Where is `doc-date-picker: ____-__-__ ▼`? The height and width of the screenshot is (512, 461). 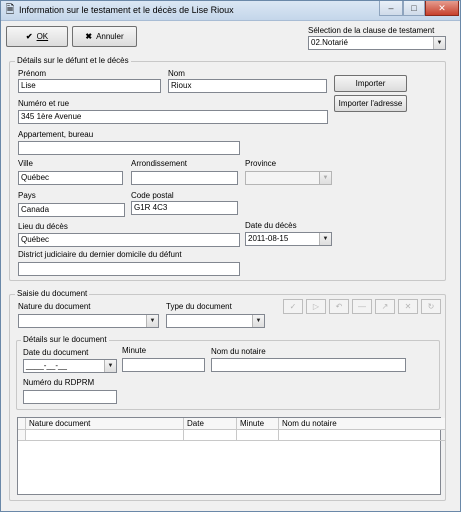
doc-date-picker: ____-__-__ ▼ is located at coordinates (70, 366).